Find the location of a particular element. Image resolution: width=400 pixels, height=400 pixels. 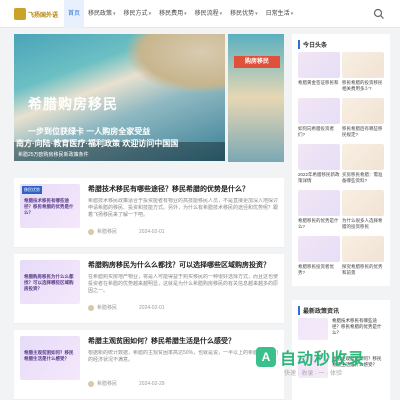

sidebar-item: 希腊移民的优势是什么? is located at coordinates (319, 210).